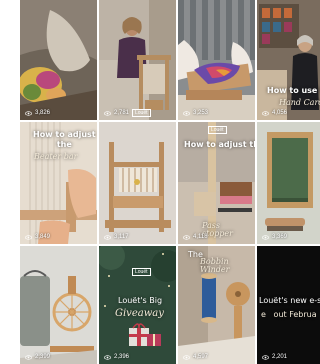 This screenshot has height=364, width=320. What do you see at coordinates (299, 102) in the screenshot?
I see `overlay-script-text: Hand Card` at bounding box center [299, 102].